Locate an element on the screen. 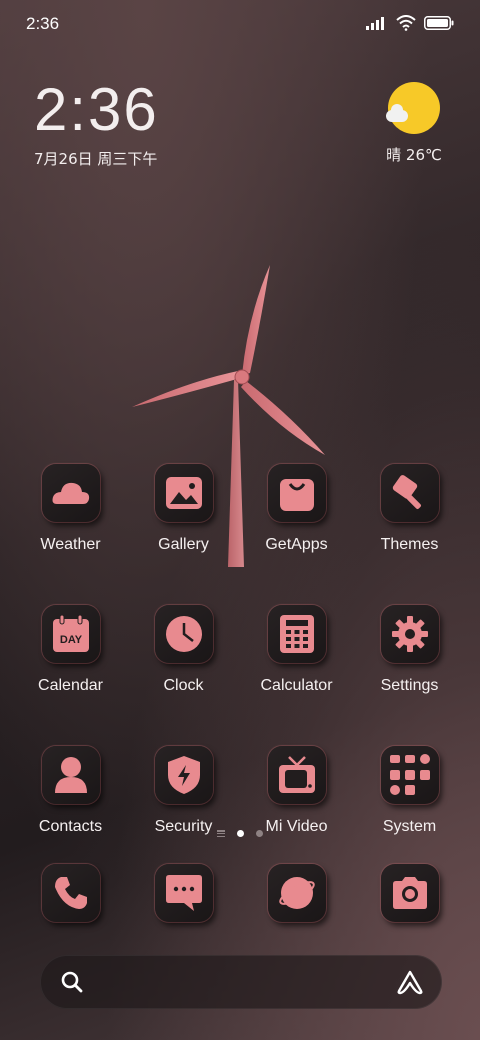 This screenshot has width=480, height=1040. camera-icon is located at coordinates (409, 893).